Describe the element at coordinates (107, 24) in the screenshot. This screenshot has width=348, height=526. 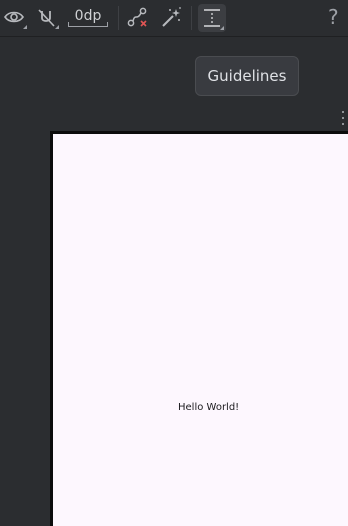
I see `margin-tick-right` at that location.